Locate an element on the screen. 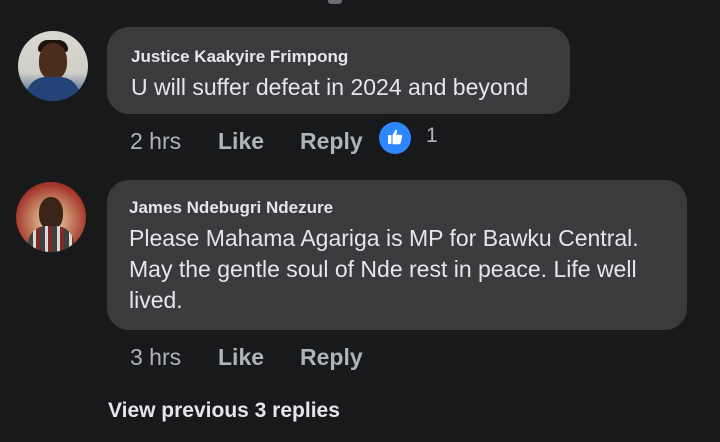 The width and height of the screenshot is (720, 442). view-previous-replies-link: View previous 3 replies is located at coordinates (224, 411).